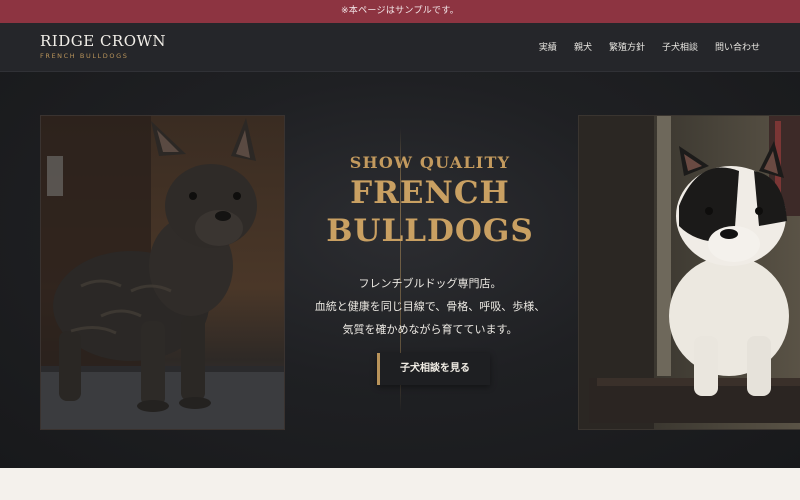 The height and width of the screenshot is (500, 800). I want to click on sample-notice-bar: ※本ページはサンプルです。, so click(400, 11).